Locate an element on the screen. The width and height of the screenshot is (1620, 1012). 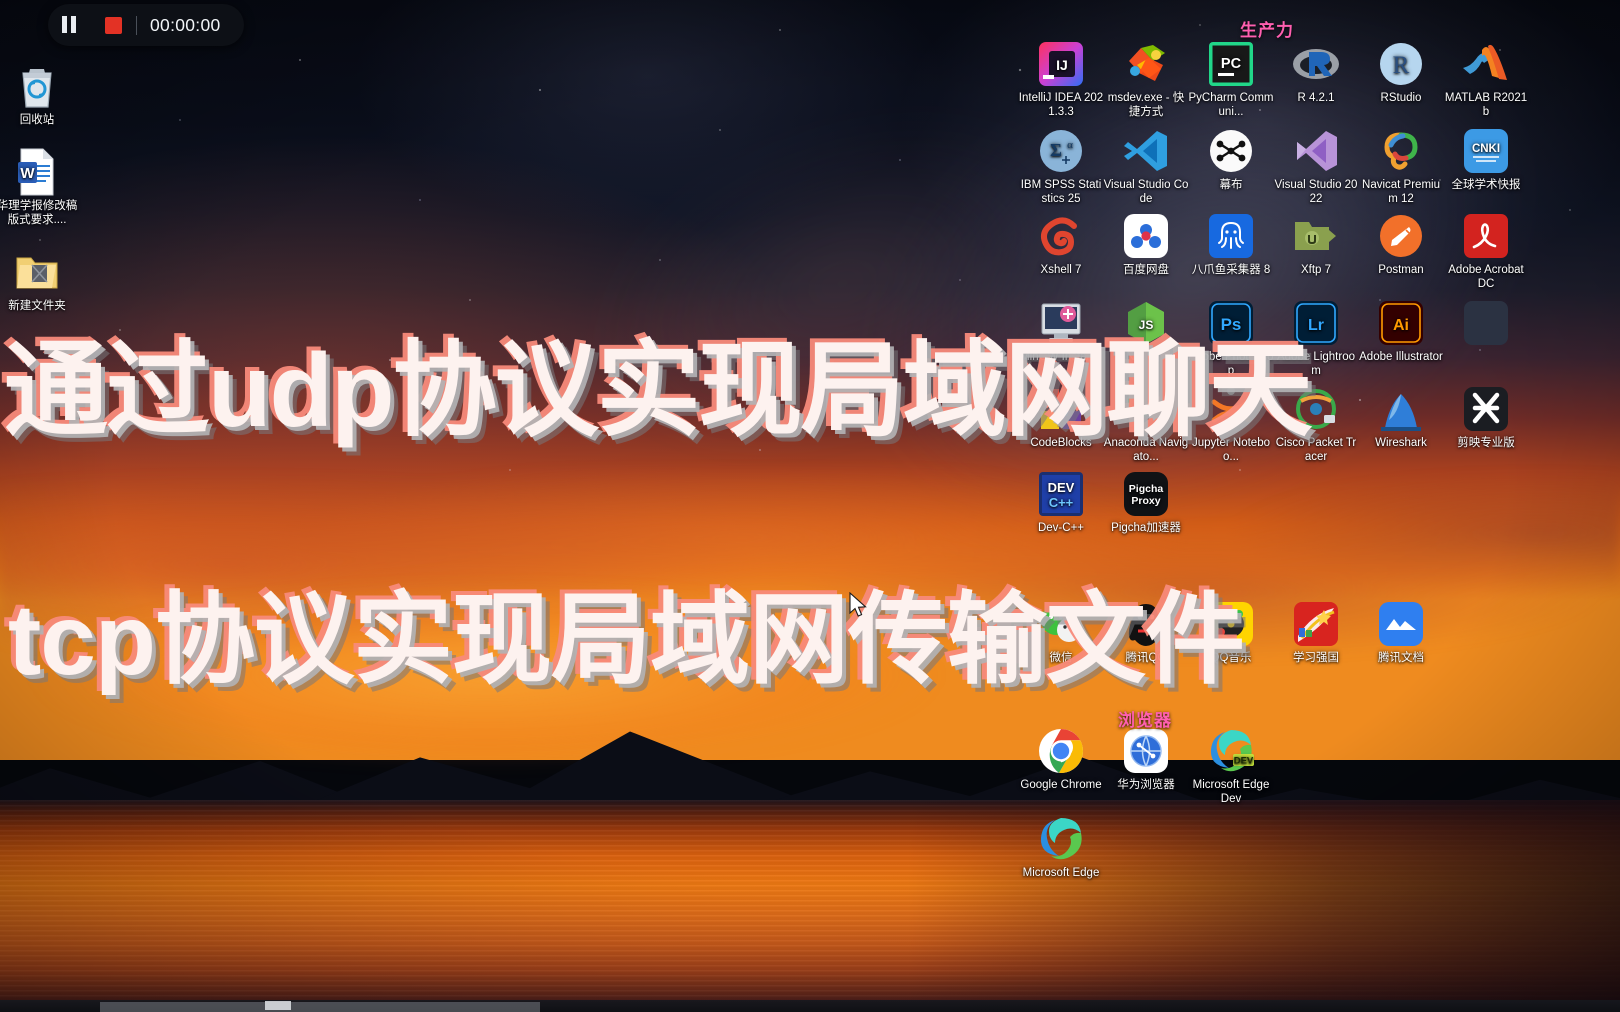
svg-text: C++ is located at coordinates (1061, 502).